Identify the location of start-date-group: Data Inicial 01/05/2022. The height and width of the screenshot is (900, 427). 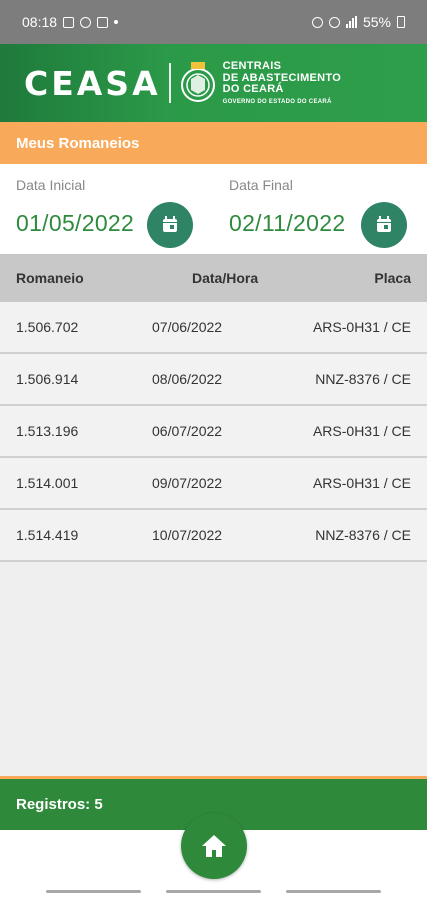
(75, 200).